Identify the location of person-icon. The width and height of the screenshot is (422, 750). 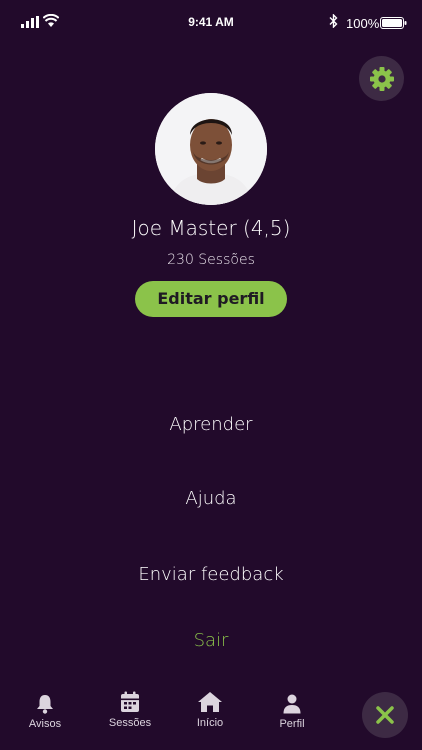
(292, 704).